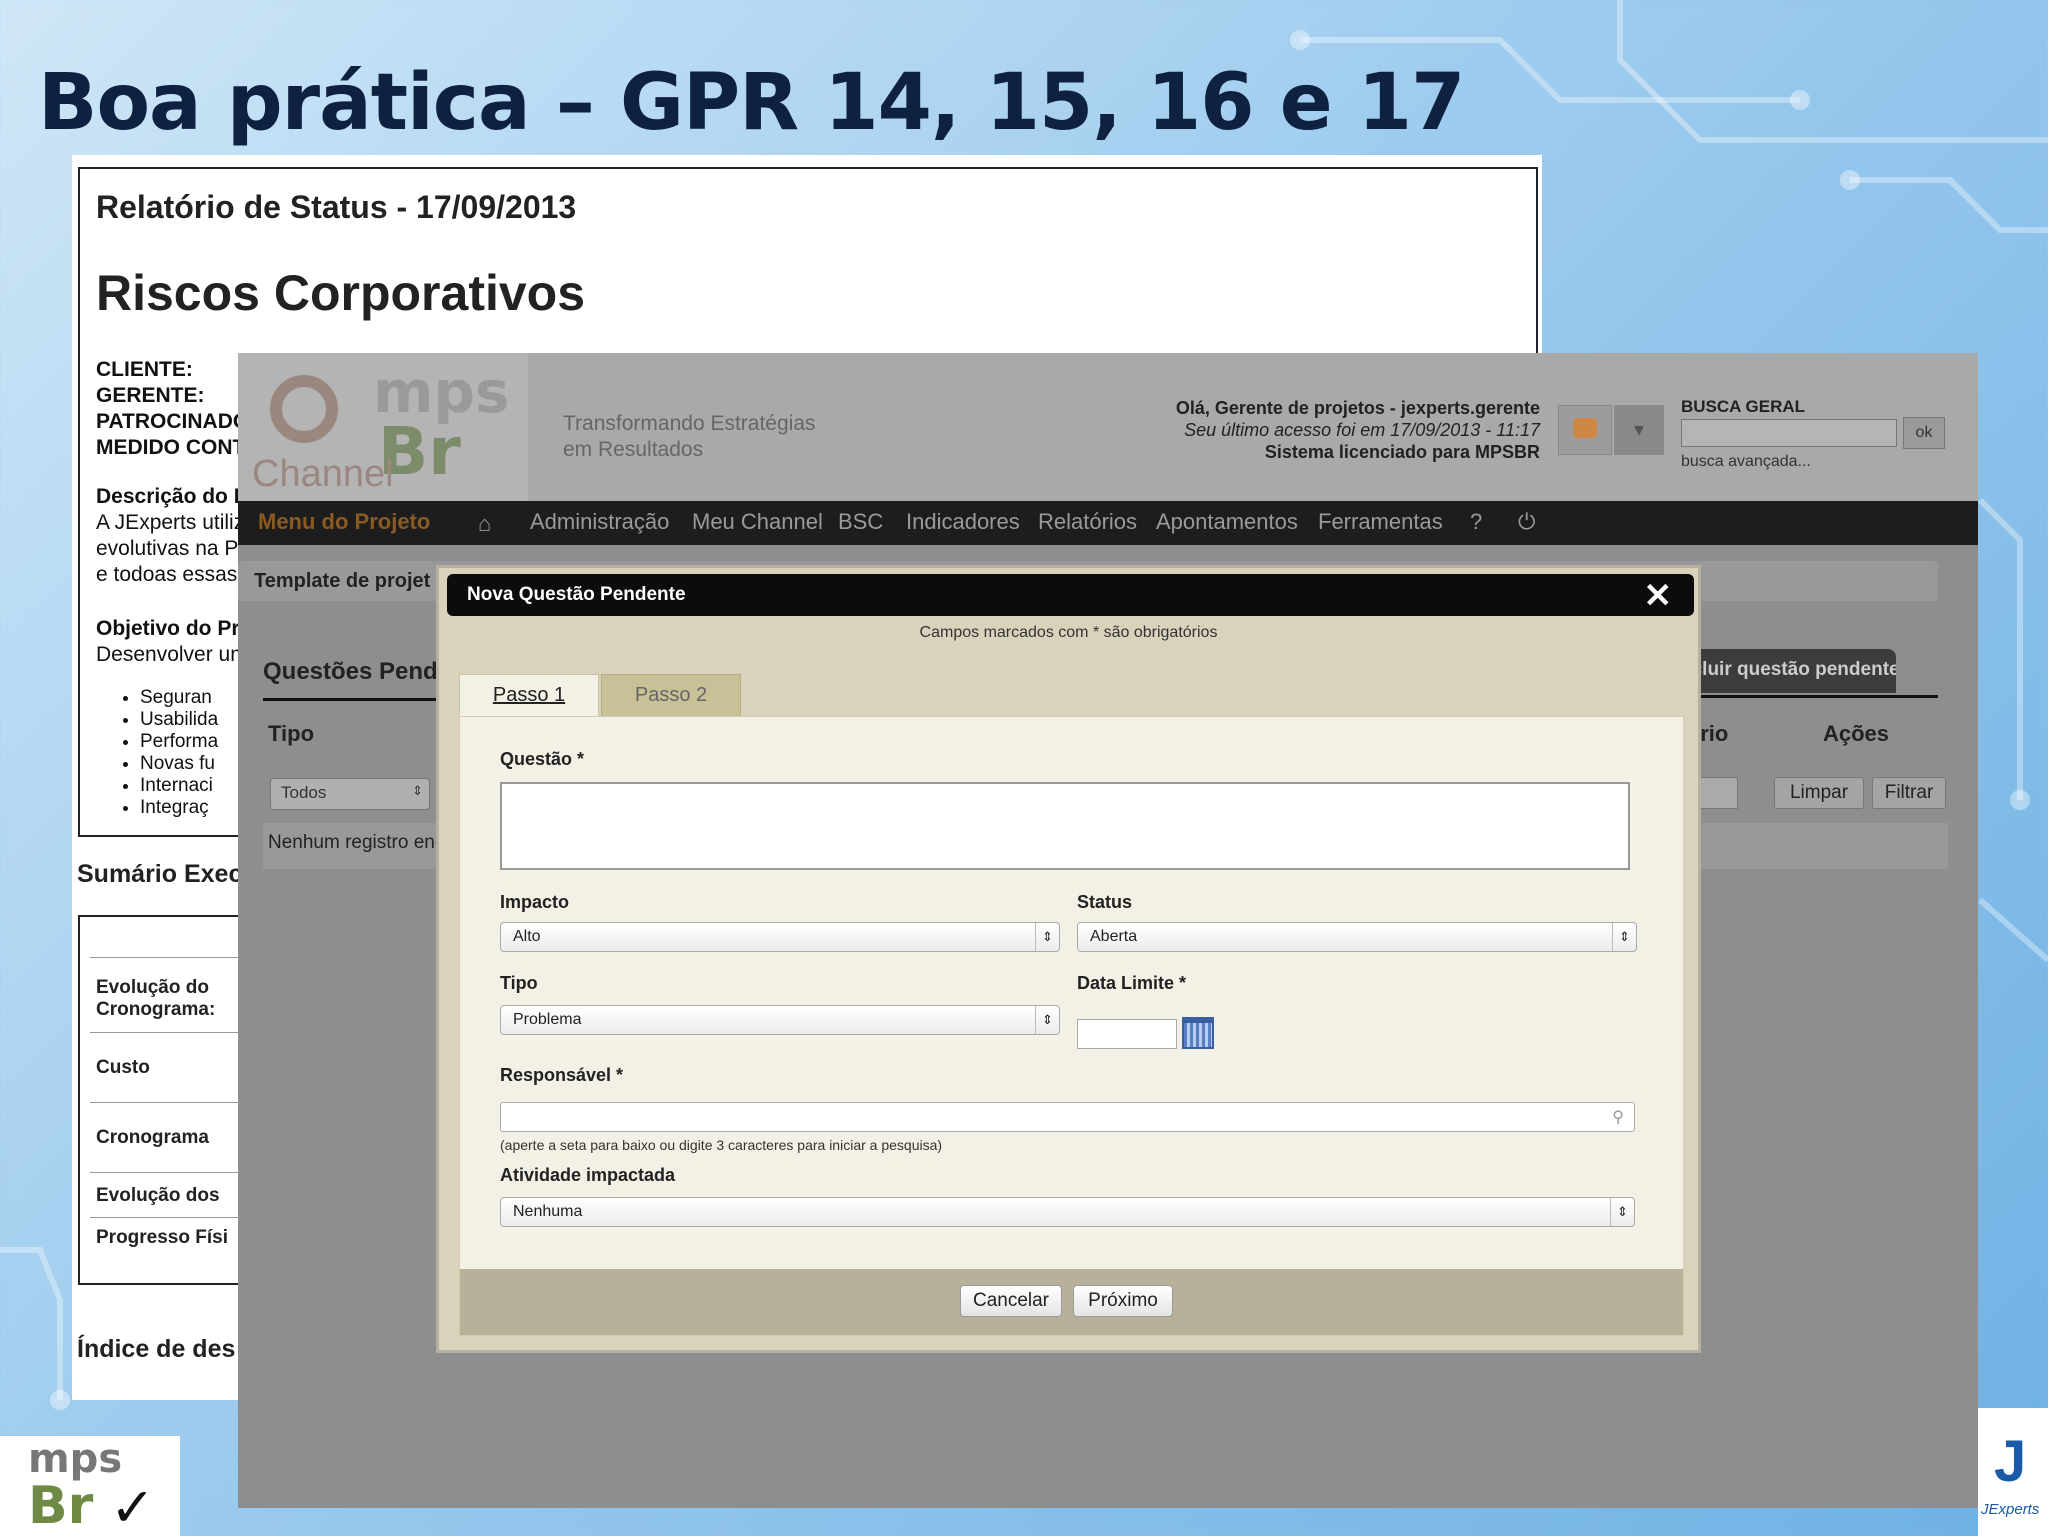 This screenshot has height=1536, width=2048. What do you see at coordinates (152, 987) in the screenshot?
I see `summary-row: Evolução do` at bounding box center [152, 987].